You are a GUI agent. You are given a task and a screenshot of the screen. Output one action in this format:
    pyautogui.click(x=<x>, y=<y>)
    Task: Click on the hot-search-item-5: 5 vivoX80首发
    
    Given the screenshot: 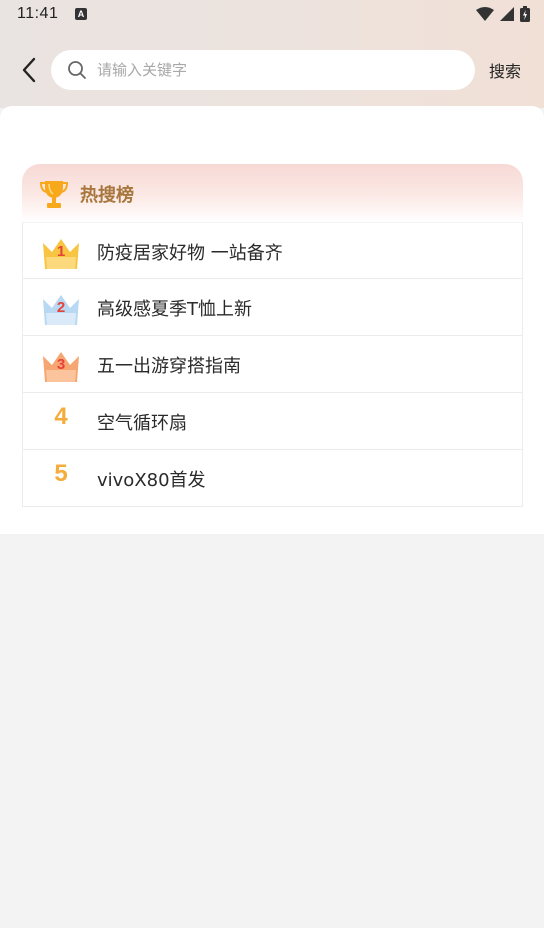 What is the action you would take?
    pyautogui.click(x=272, y=478)
    